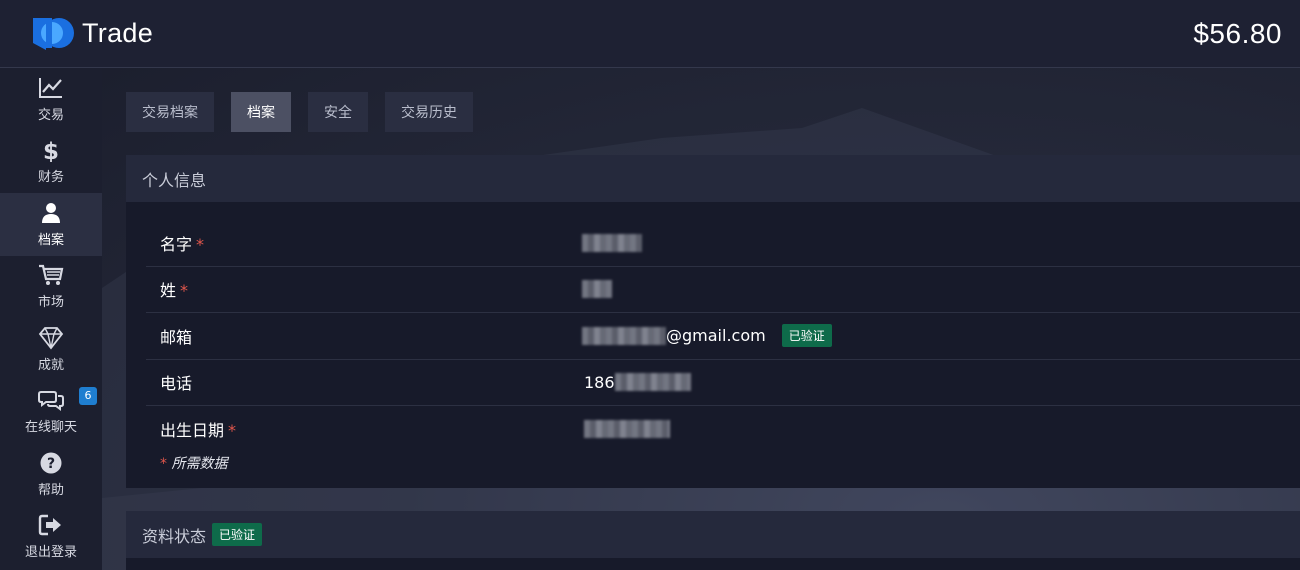 Image resolution: width=1300 pixels, height=570 pixels. Describe the element at coordinates (723, 383) in the screenshot. I see `phone-row: 电话 186` at that location.